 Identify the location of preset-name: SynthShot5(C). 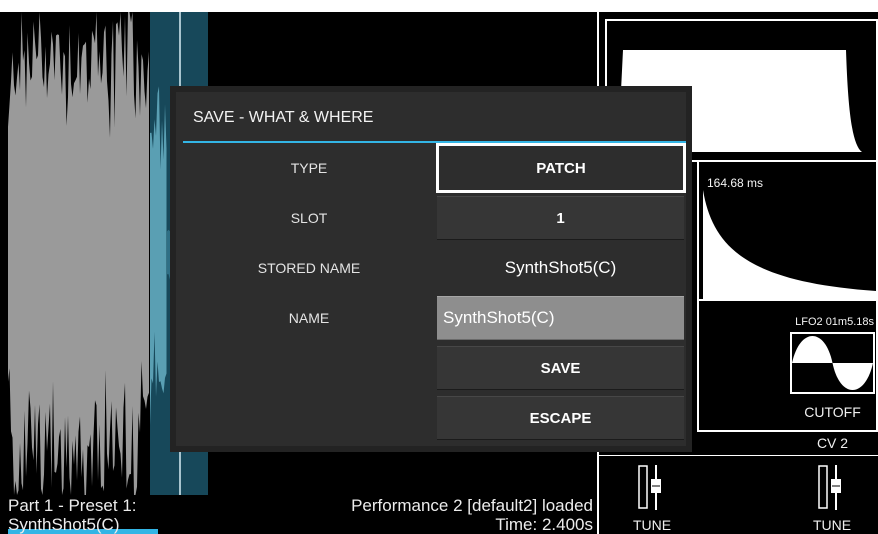
(64, 524).